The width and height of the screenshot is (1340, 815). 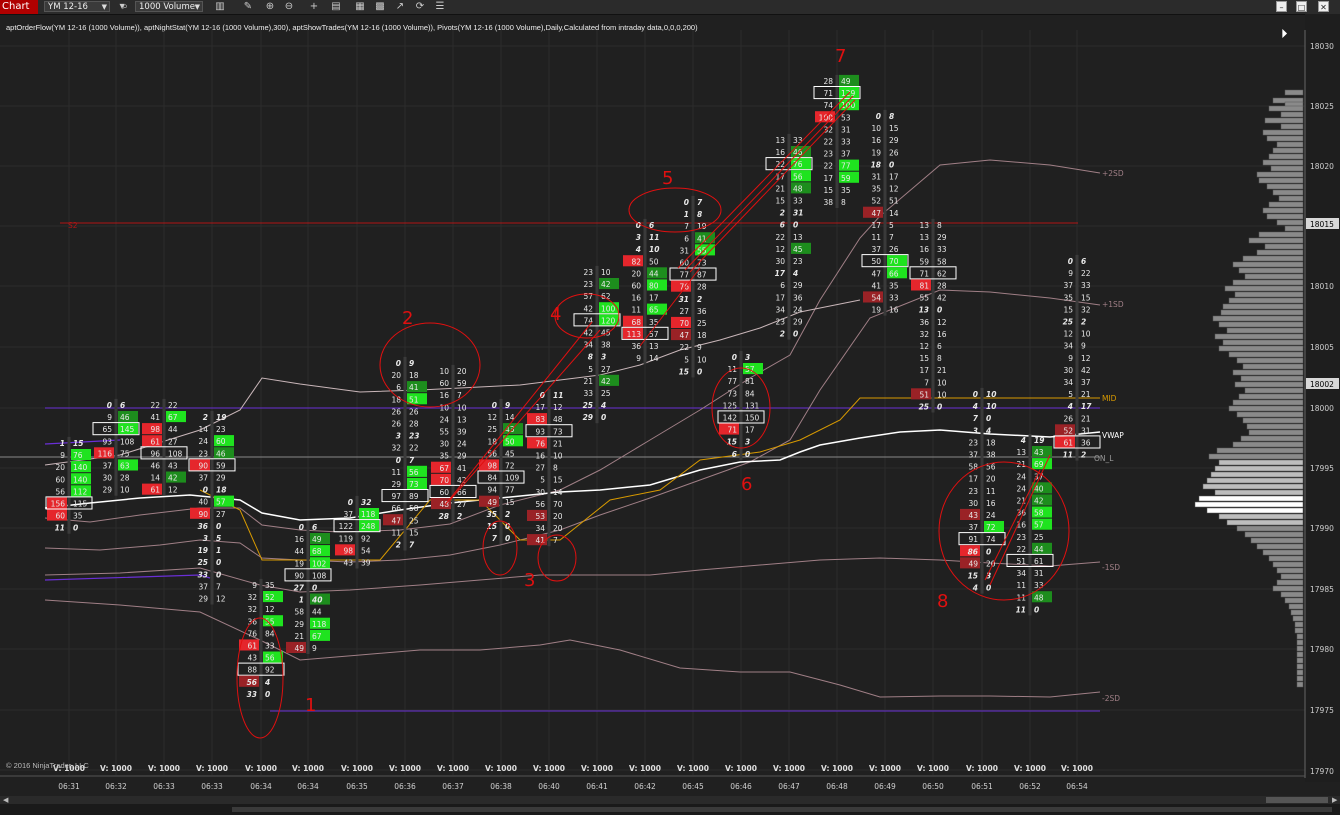 What do you see at coordinates (173, 417) in the screenshot?
I see `ask-volume: 67` at bounding box center [173, 417].